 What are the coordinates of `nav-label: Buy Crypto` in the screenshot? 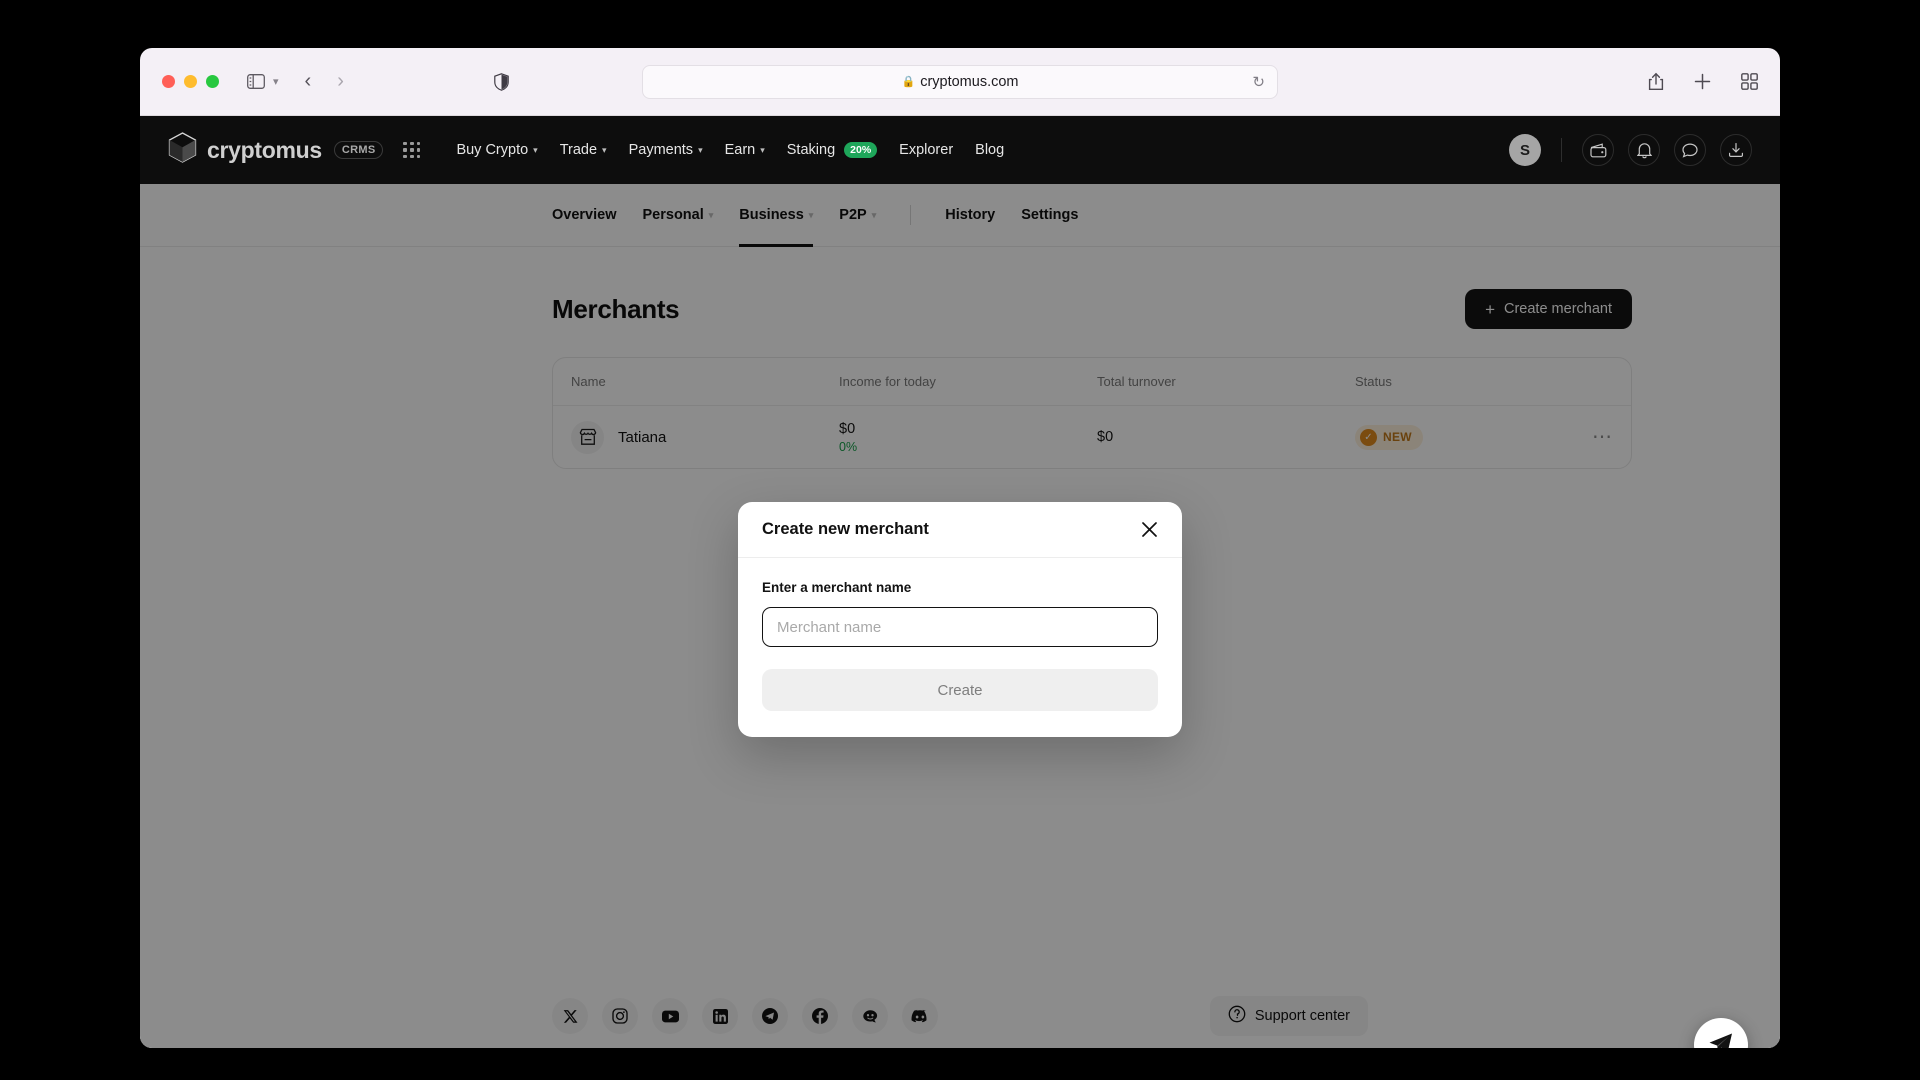 It's located at (492, 150).